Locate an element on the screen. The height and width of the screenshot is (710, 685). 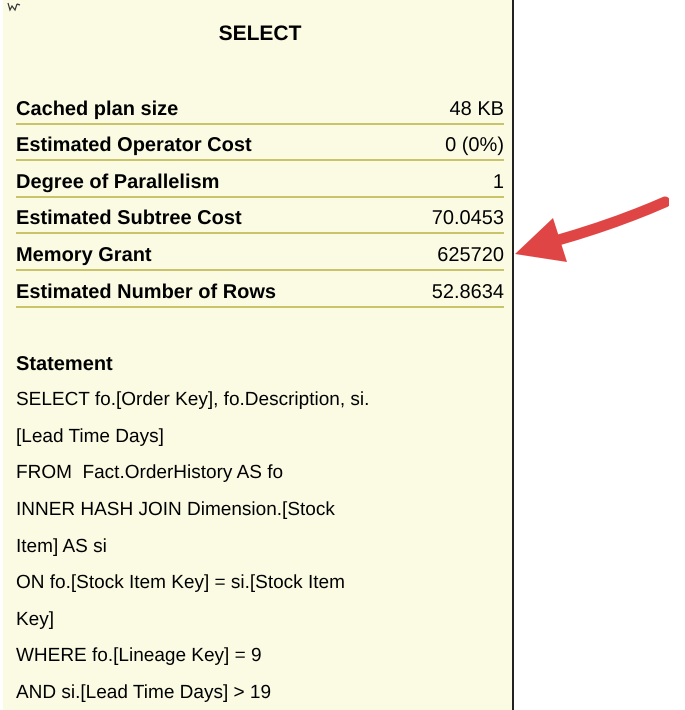
tooltip-title: SELECT is located at coordinates (260, 34).